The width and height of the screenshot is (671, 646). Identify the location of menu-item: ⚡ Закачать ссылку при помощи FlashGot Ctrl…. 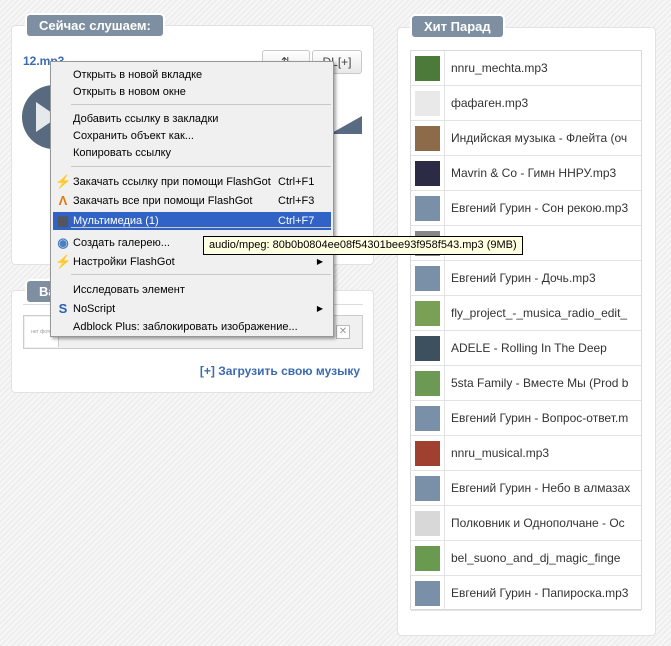
(192, 182).